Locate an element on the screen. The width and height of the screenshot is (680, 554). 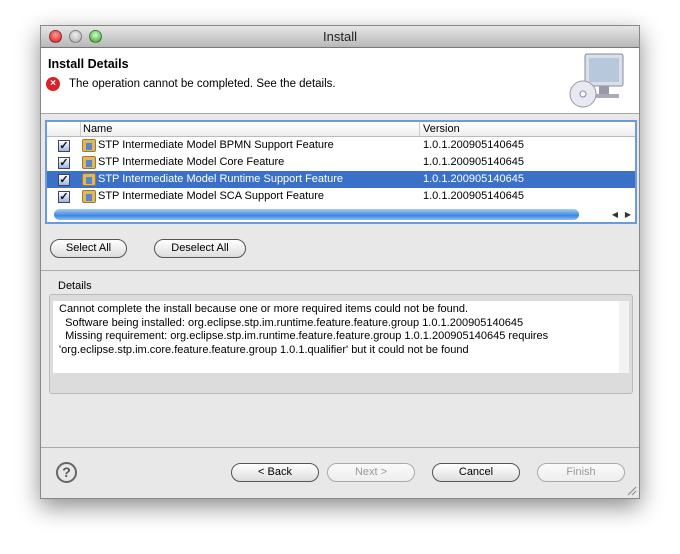
install-computer-cd-icon is located at coordinates (596, 80).